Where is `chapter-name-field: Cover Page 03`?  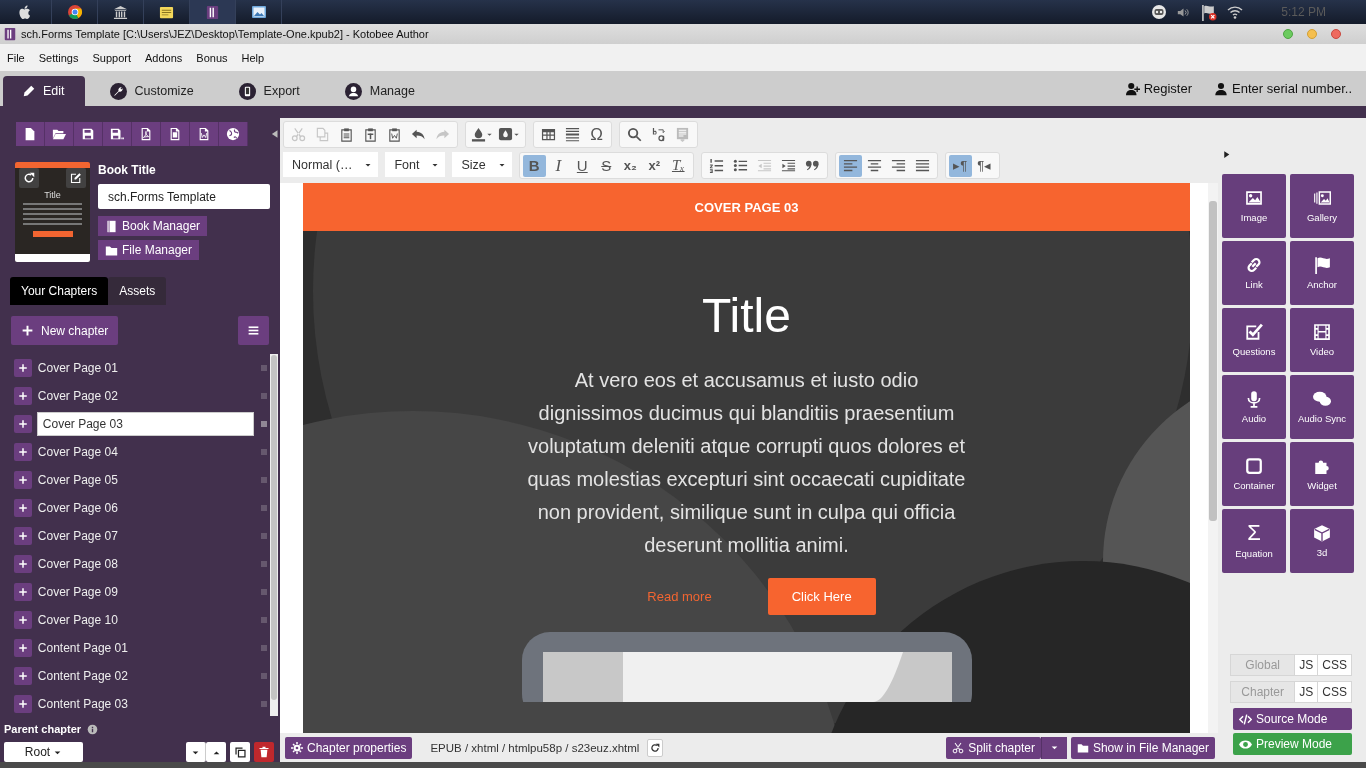
chapter-name-field: Cover Page 03 is located at coordinates (145, 424).